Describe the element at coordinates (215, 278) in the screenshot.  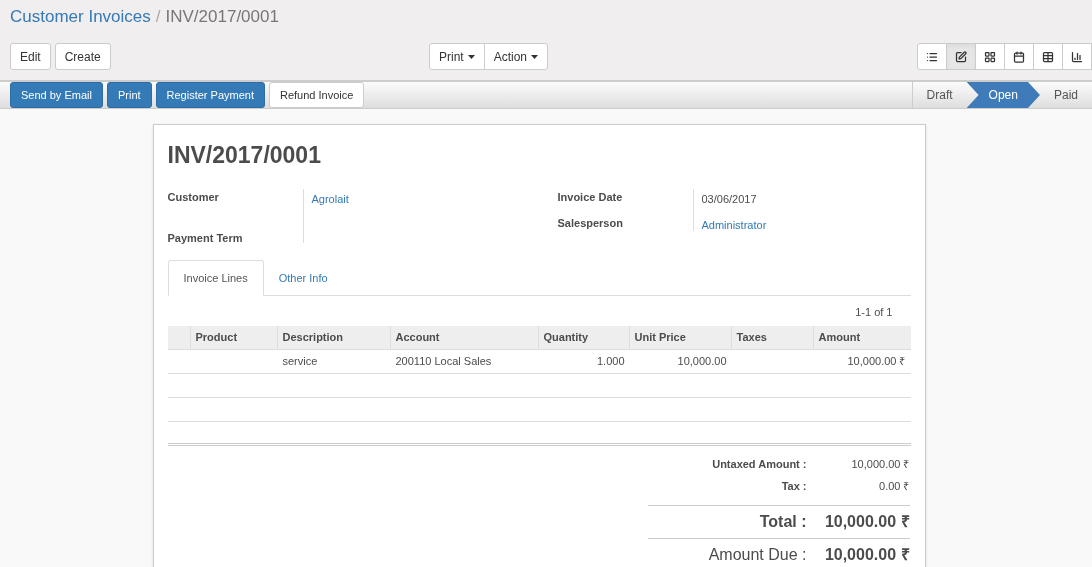
I see `tab: Invoice Lines` at that location.